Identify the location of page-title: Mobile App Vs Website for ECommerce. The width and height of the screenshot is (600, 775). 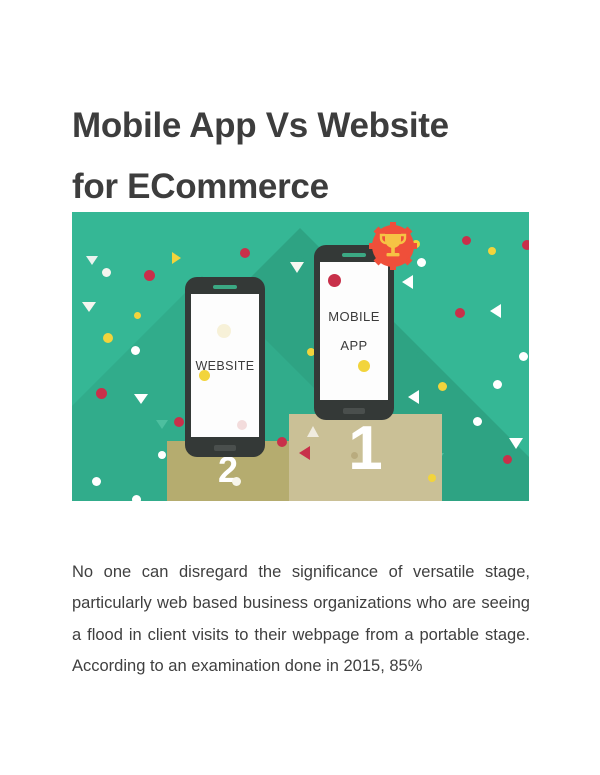
(307, 156).